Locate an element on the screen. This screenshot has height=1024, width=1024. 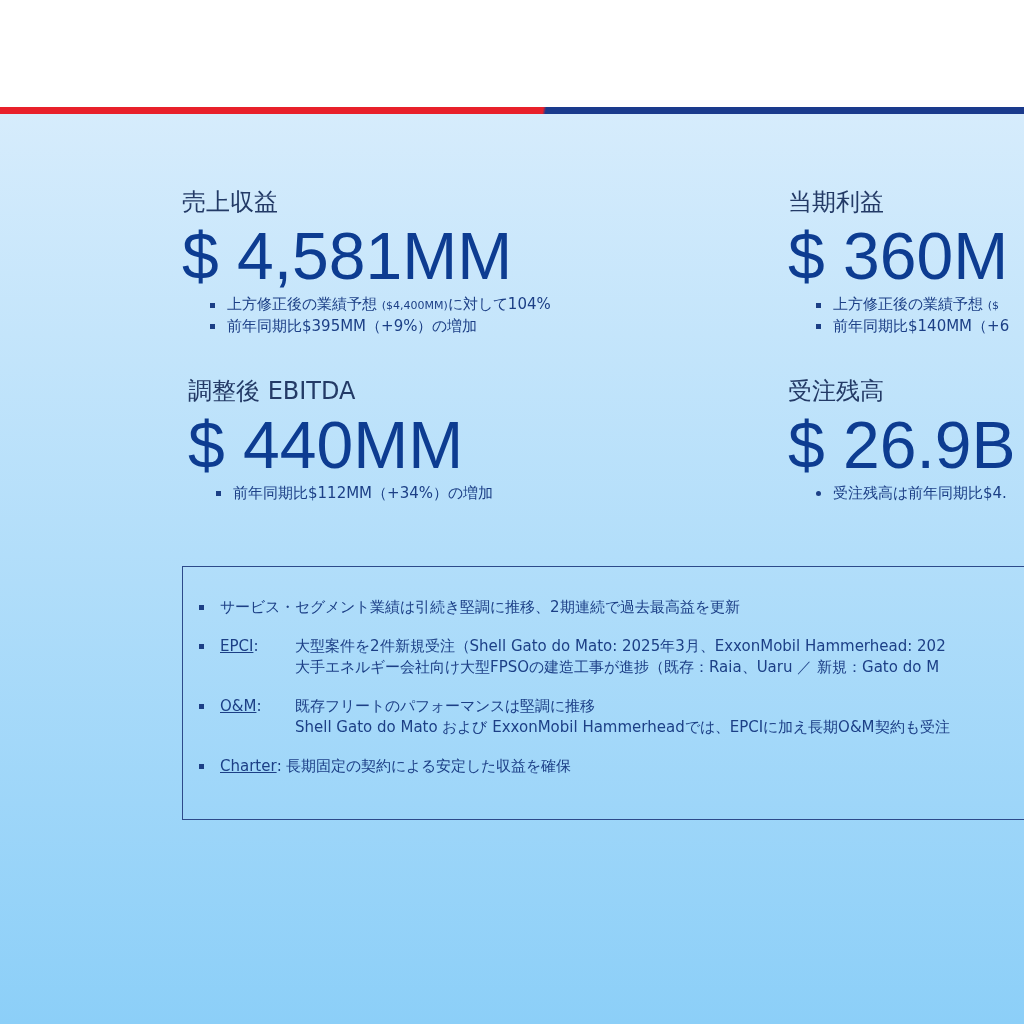
highlight-text: 長期固定の契約による安定した収益を確保 is located at coordinates (428, 766).